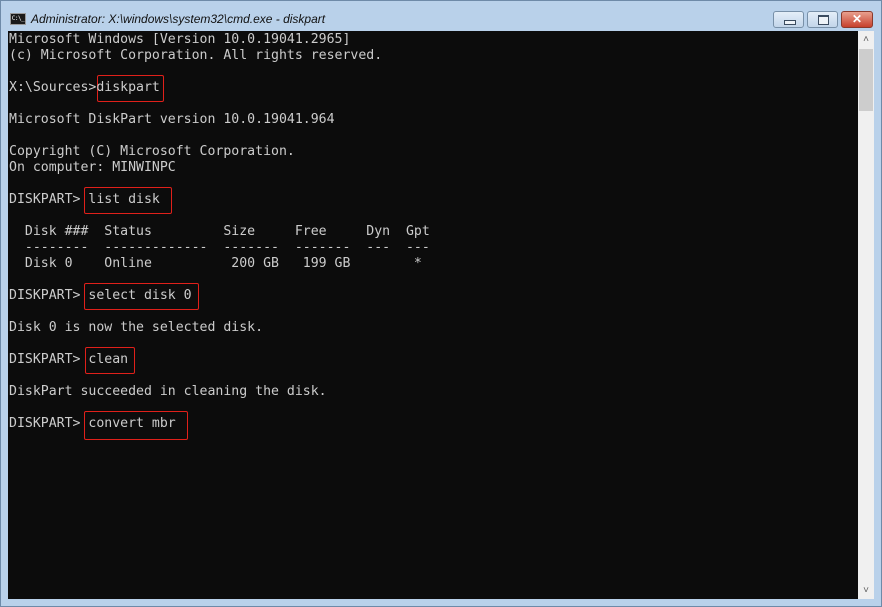 This screenshot has height=607, width=882. What do you see at coordinates (84, 199) in the screenshot?
I see `console-line: DISKPART> list disk` at bounding box center [84, 199].